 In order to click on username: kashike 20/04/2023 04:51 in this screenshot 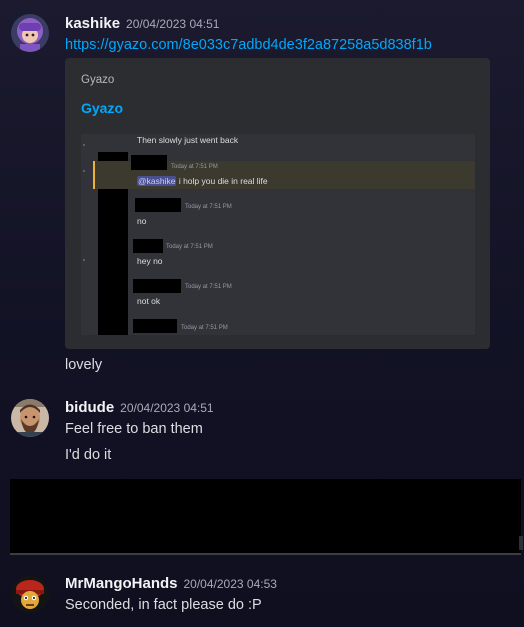, I will do `click(142, 23)`.